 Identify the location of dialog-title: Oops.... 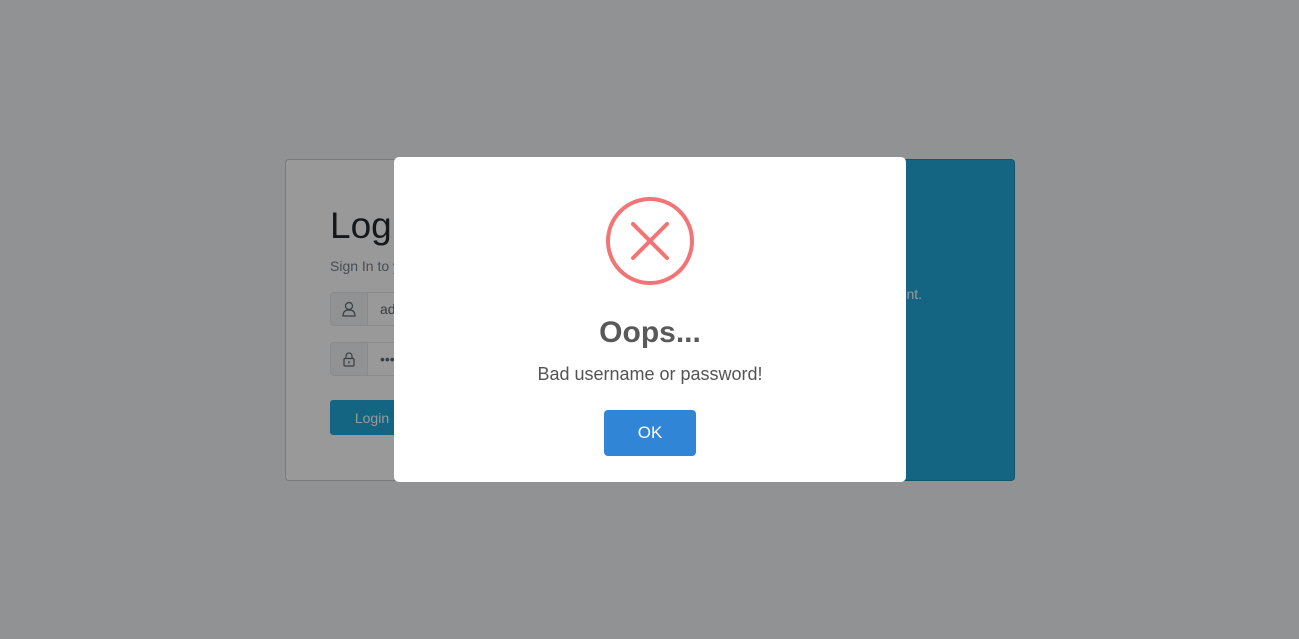
(650, 332).